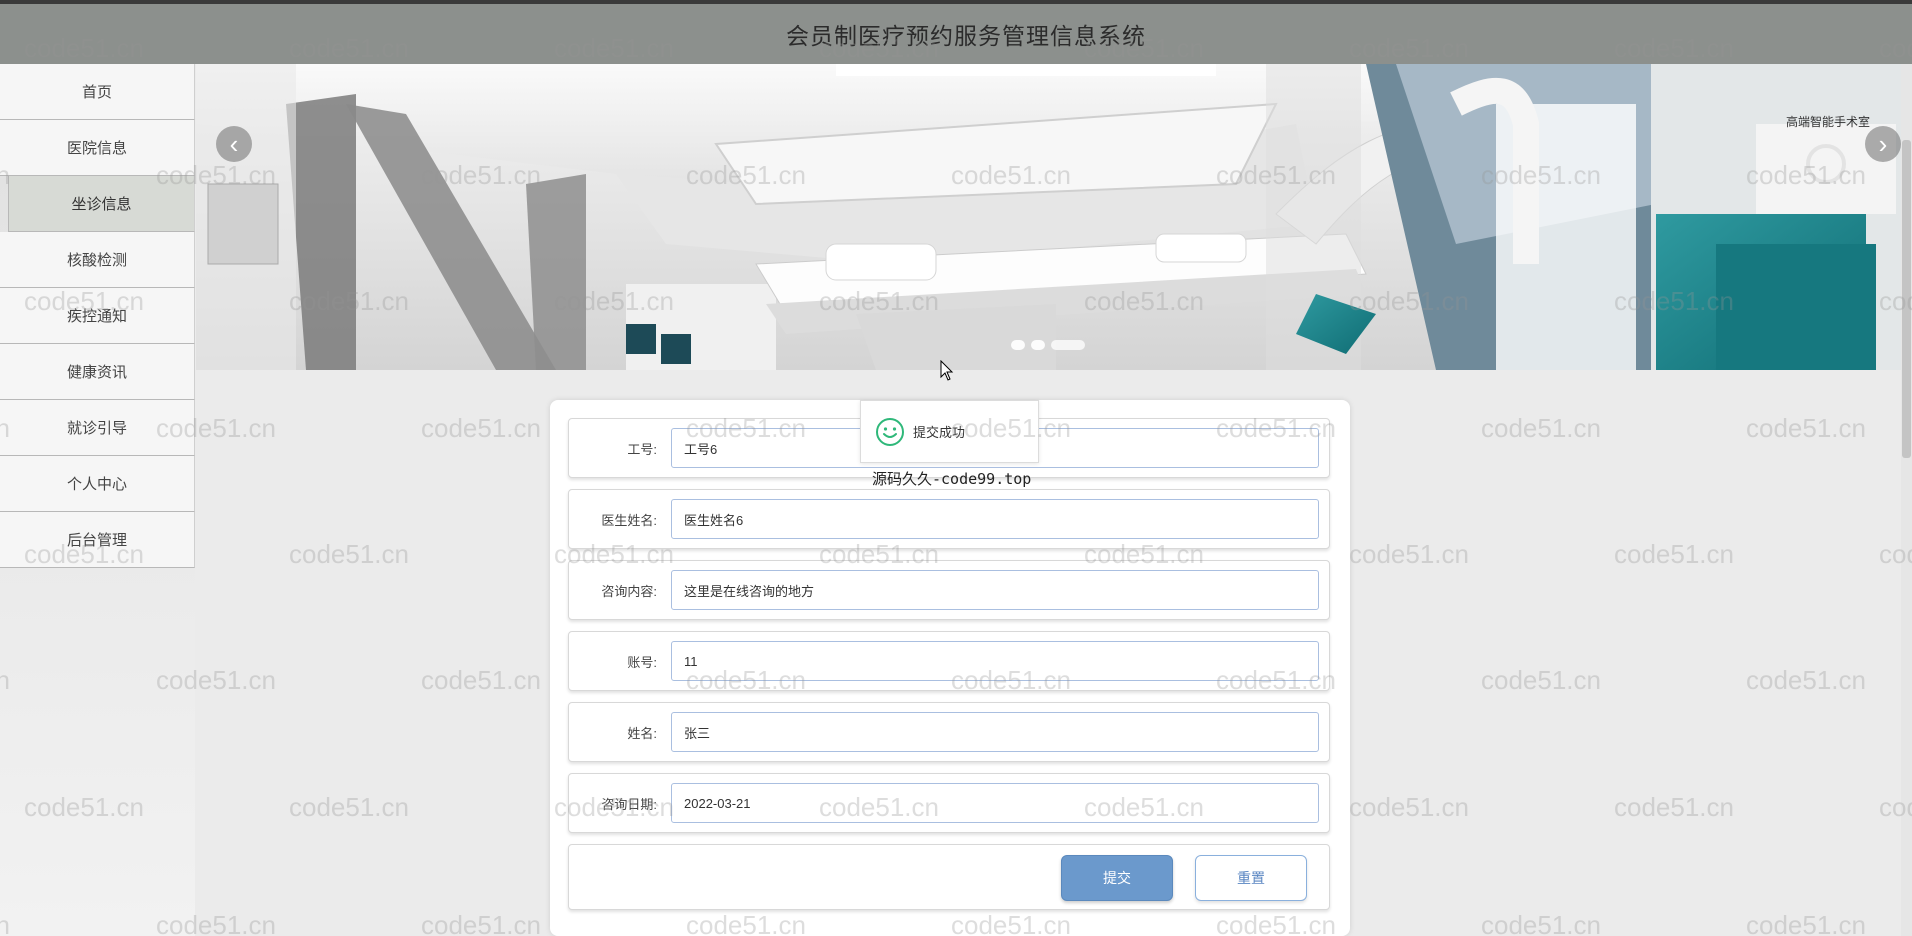 The image size is (1912, 936). Describe the element at coordinates (101, 204) in the screenshot. I see `nav-item-clinic-schedule: 坐诊信息` at that location.